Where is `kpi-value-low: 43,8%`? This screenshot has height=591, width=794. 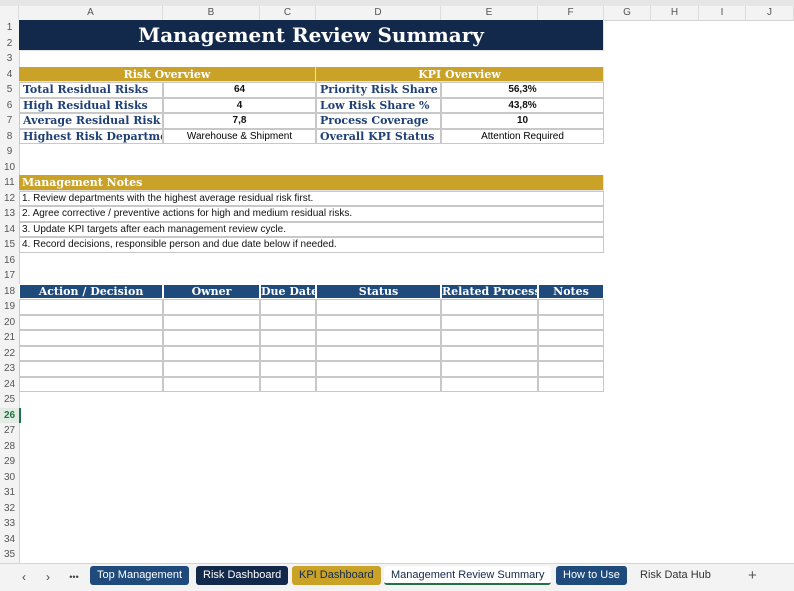
kpi-value-low: 43,8% is located at coordinates (522, 105).